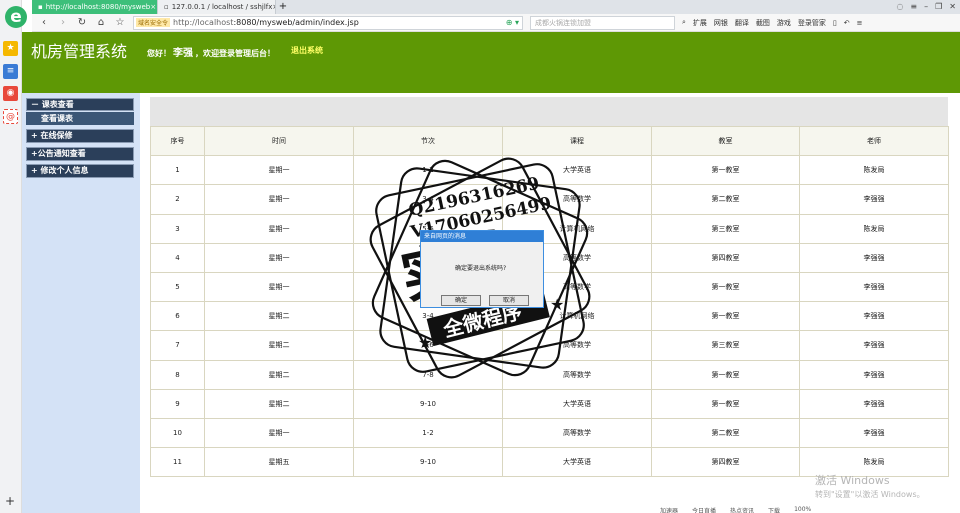  What do you see at coordinates (177, 170) in the screenshot?
I see `table-cell: 1` at bounding box center [177, 170].